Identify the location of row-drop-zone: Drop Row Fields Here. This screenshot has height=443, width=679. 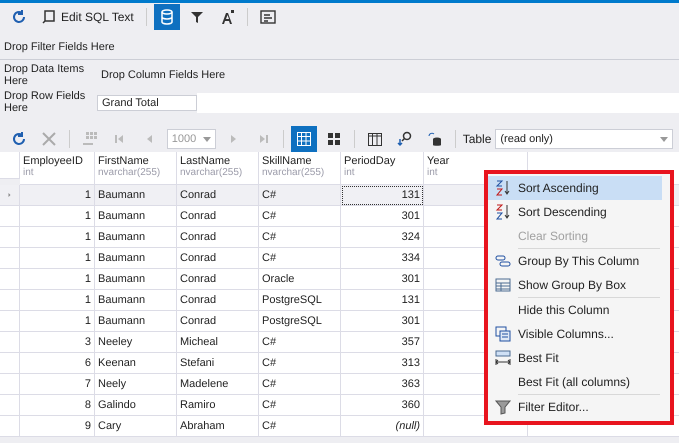
(44, 103).